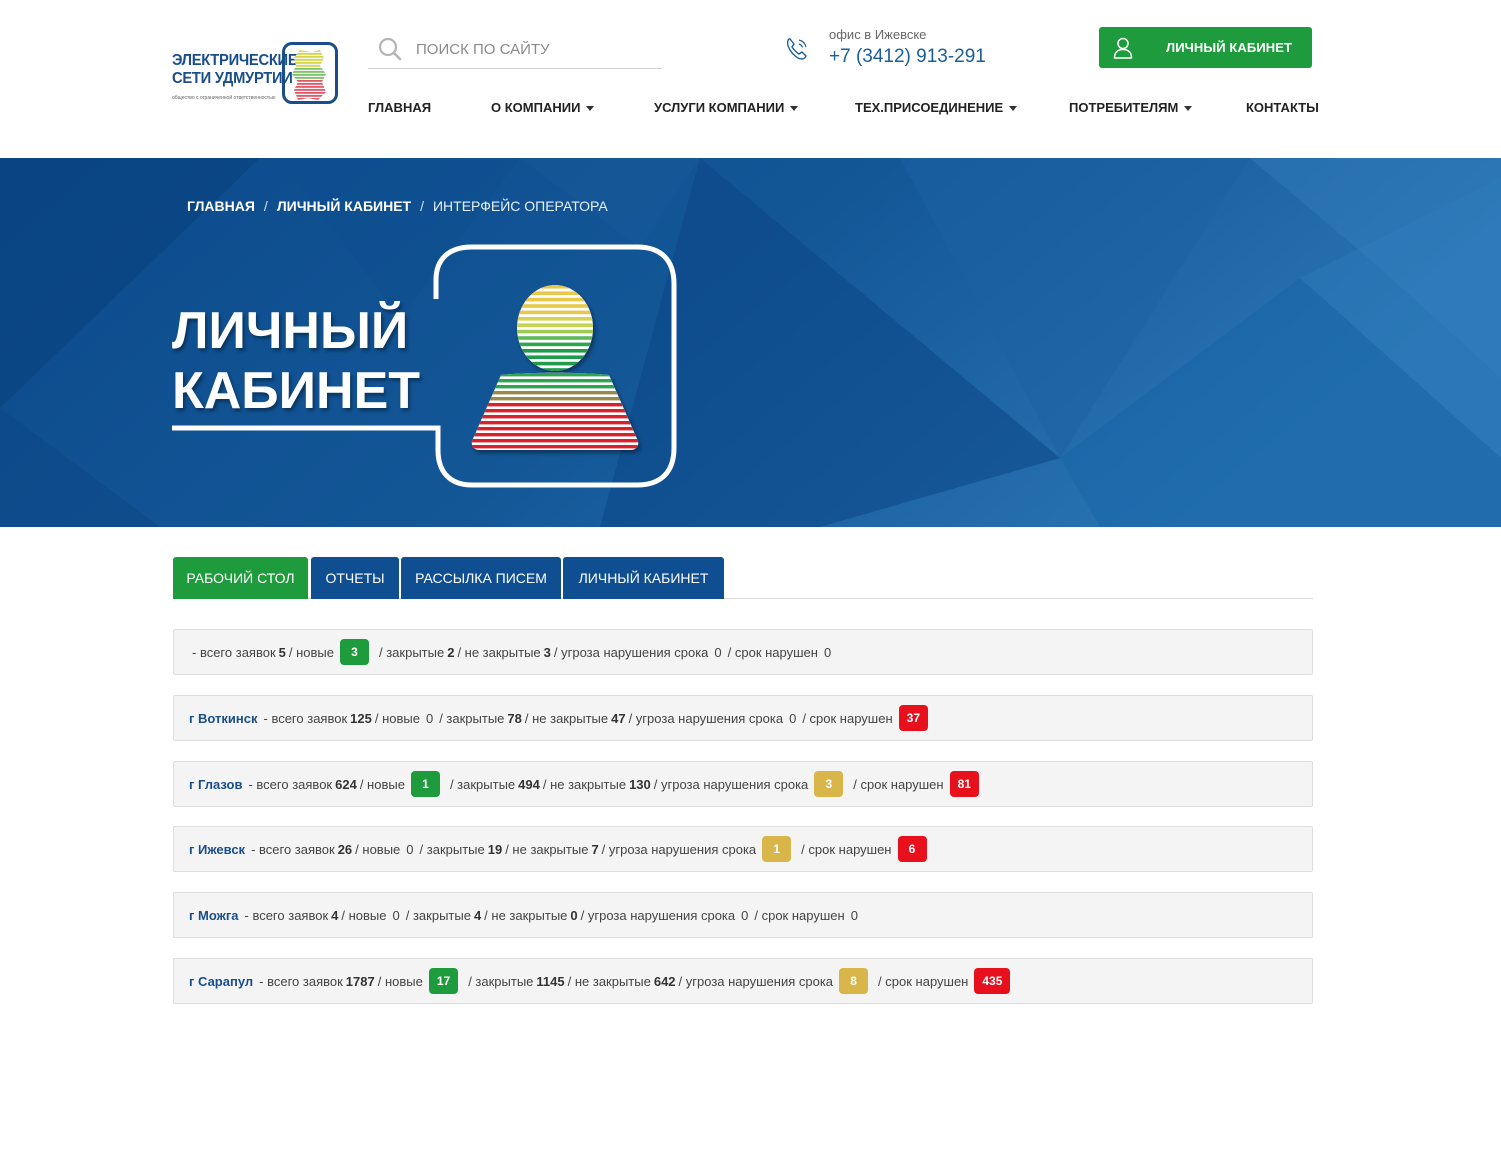 This screenshot has width=1501, height=1156. What do you see at coordinates (240, 578) in the screenshot?
I see `tab-desk: РАБОЧИЙ СТОЛ` at bounding box center [240, 578].